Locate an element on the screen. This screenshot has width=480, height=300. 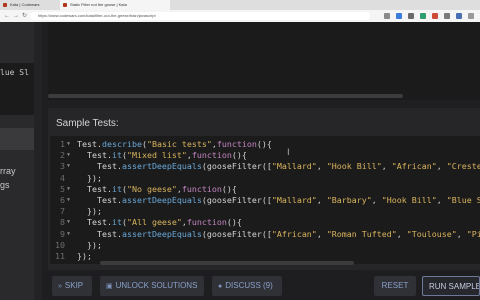
unlock-solutions-button: ▣ UNLOCK SOLUTIONS is located at coordinates (152, 286).